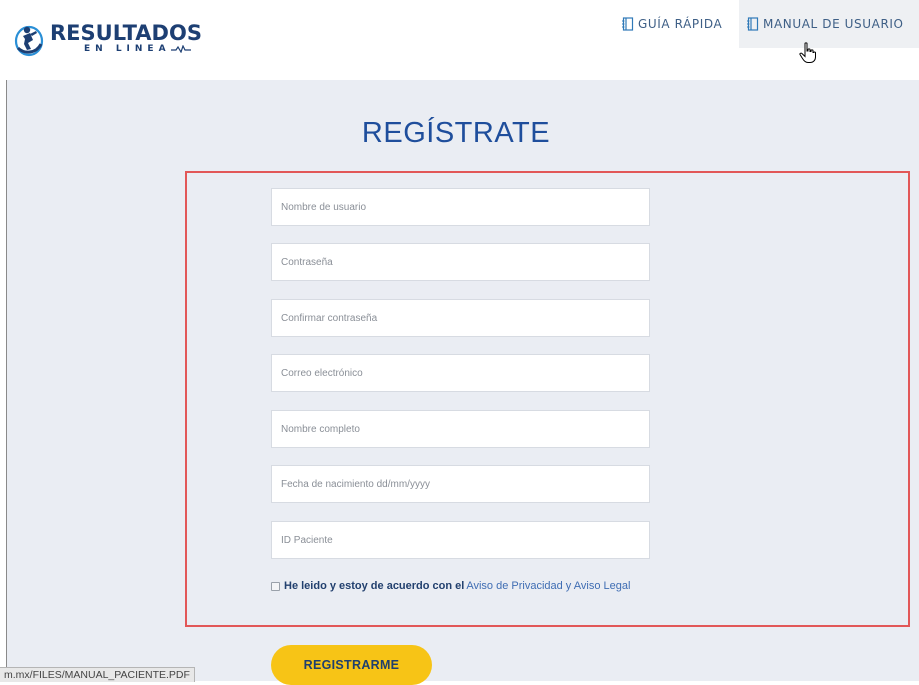  What do you see at coordinates (460, 207) in the screenshot?
I see `username-input` at bounding box center [460, 207].